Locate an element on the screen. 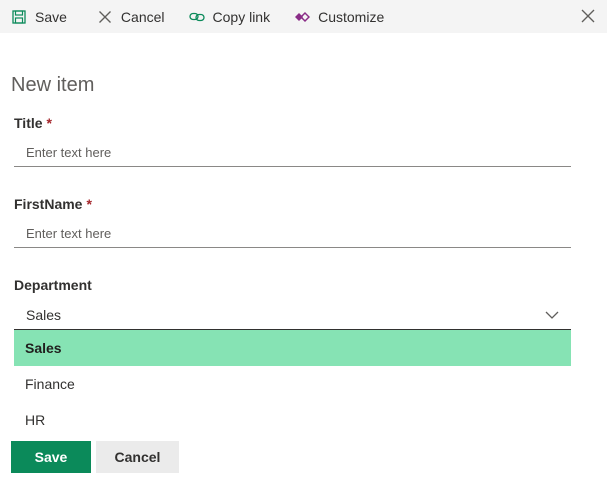 This screenshot has width=607, height=501. toolbar-cancel-button: Cancel is located at coordinates (124, 16).